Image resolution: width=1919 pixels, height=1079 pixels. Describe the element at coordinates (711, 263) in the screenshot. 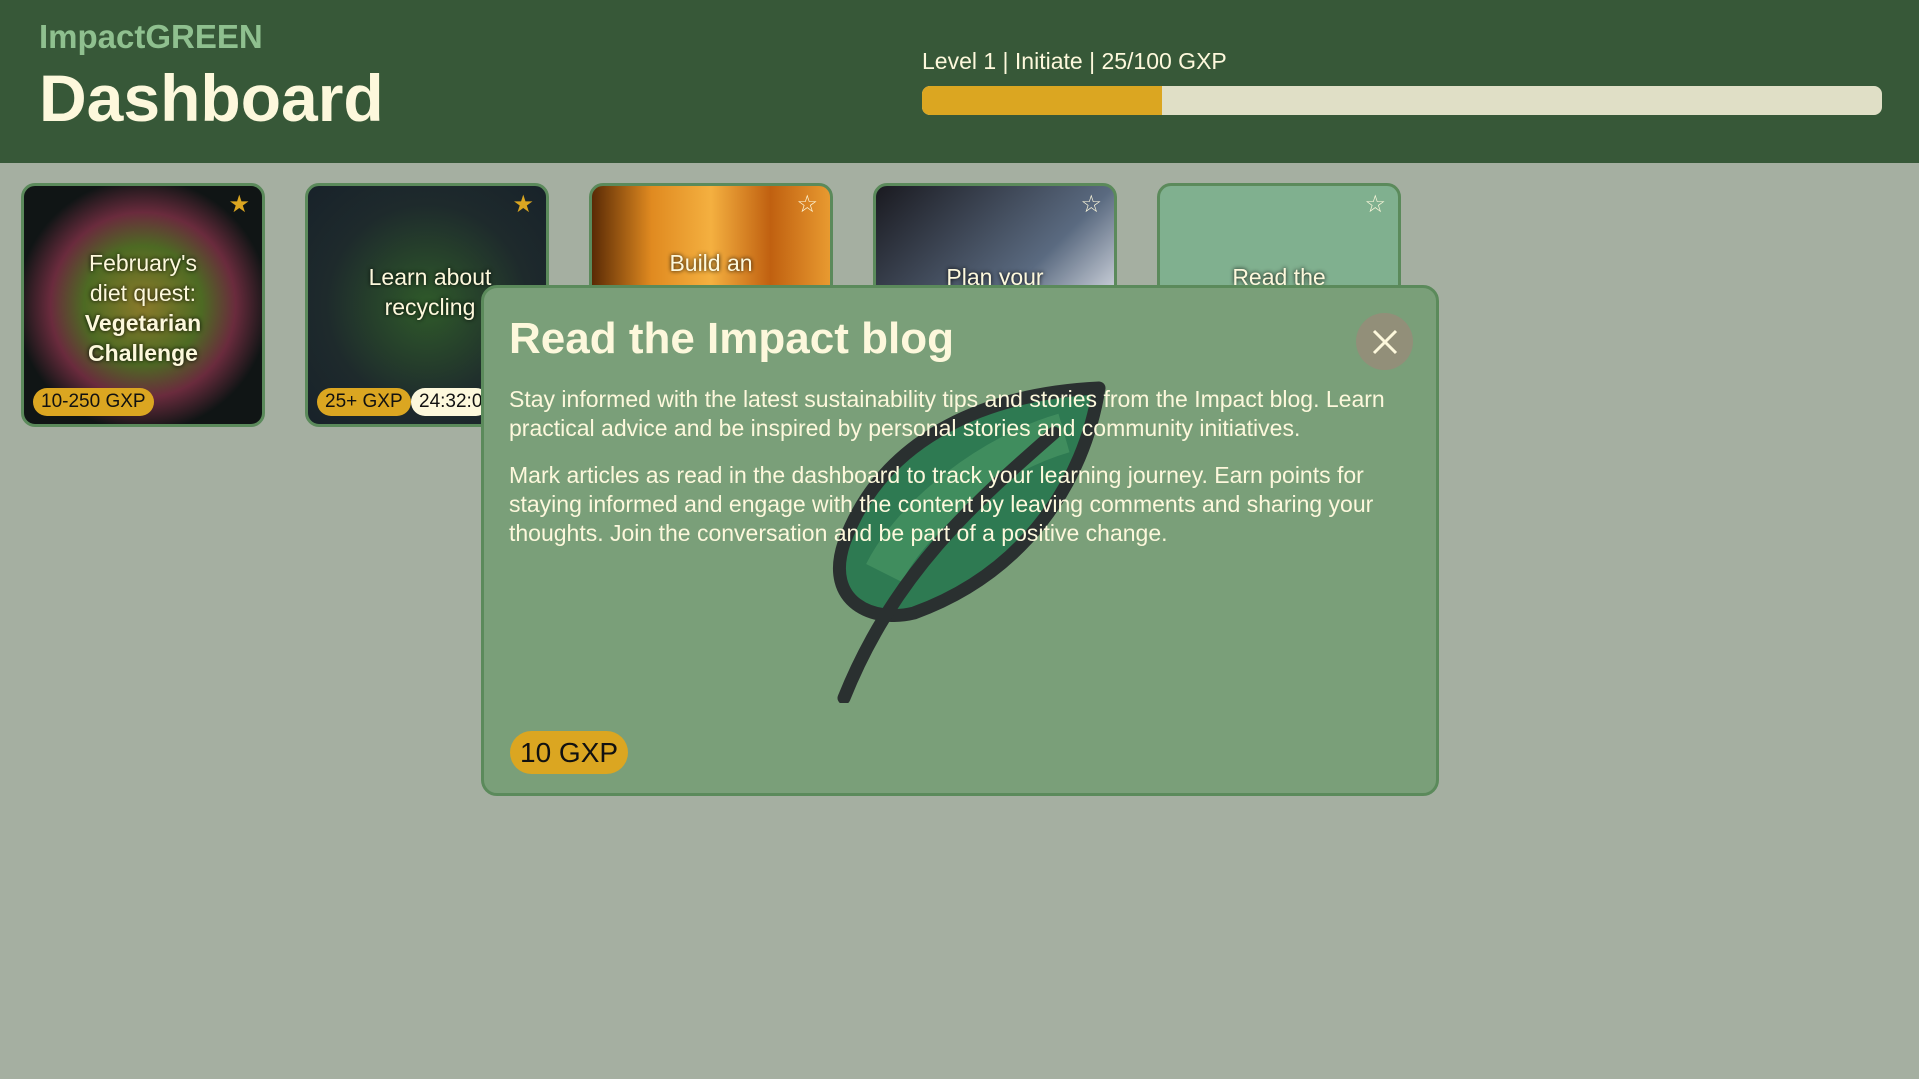

I see `card-title: Build an` at that location.